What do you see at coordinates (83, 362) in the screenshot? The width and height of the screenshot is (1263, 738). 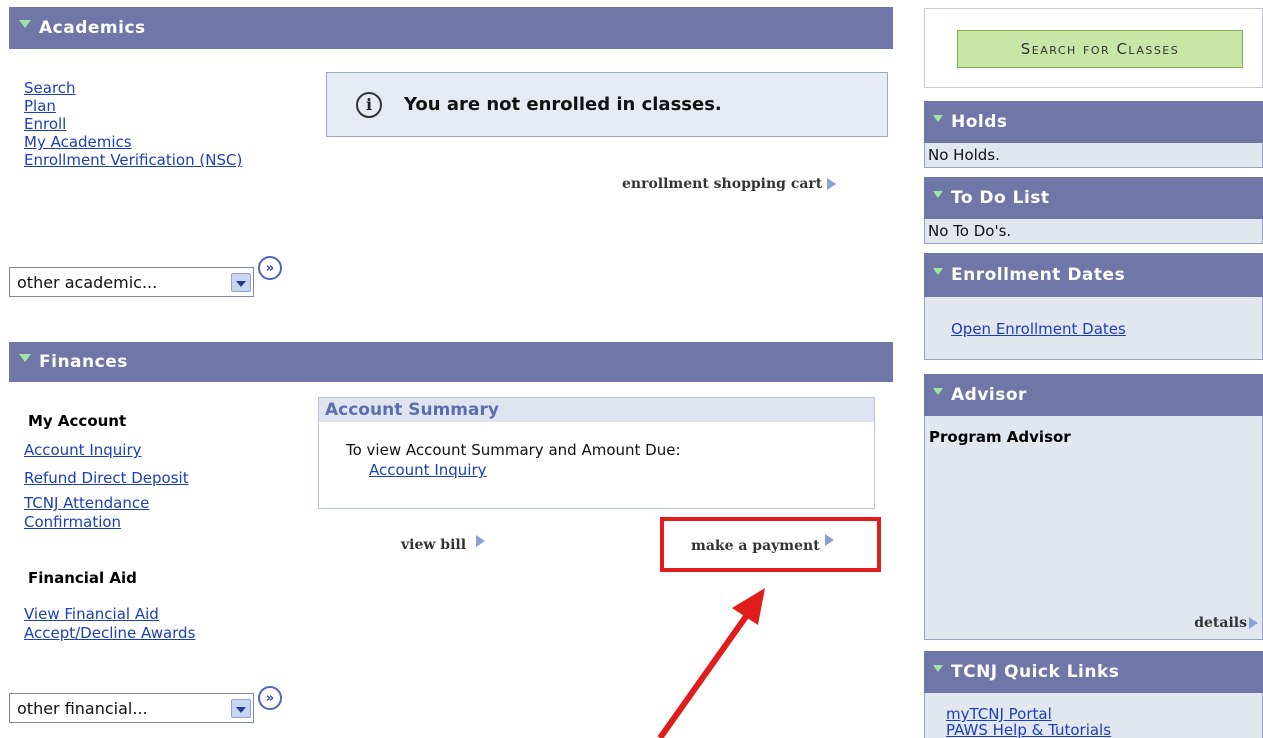 I see `finances-header-title: Finances` at bounding box center [83, 362].